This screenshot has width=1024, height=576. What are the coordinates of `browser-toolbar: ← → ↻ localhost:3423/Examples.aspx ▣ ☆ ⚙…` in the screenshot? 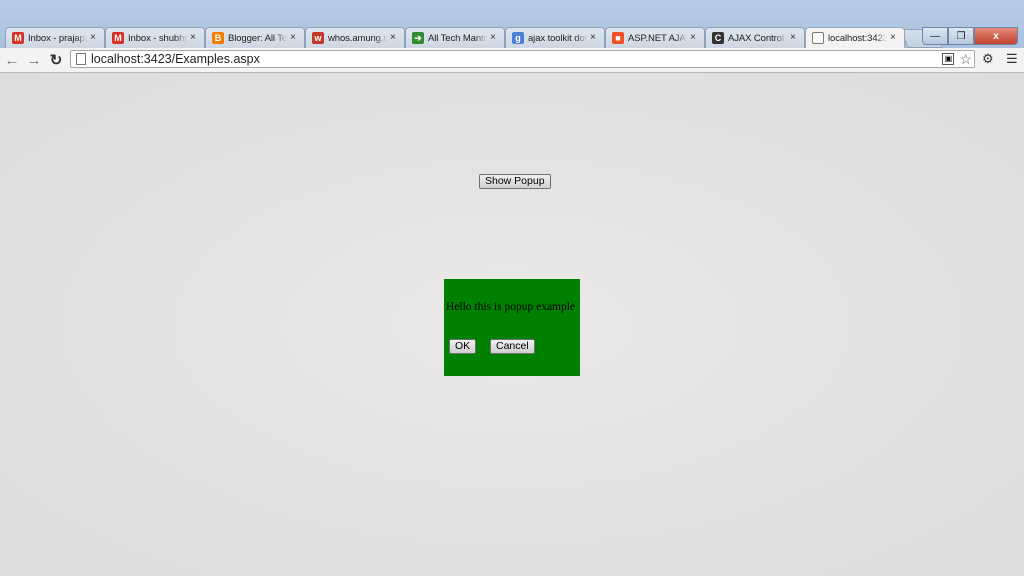 It's located at (512, 60).